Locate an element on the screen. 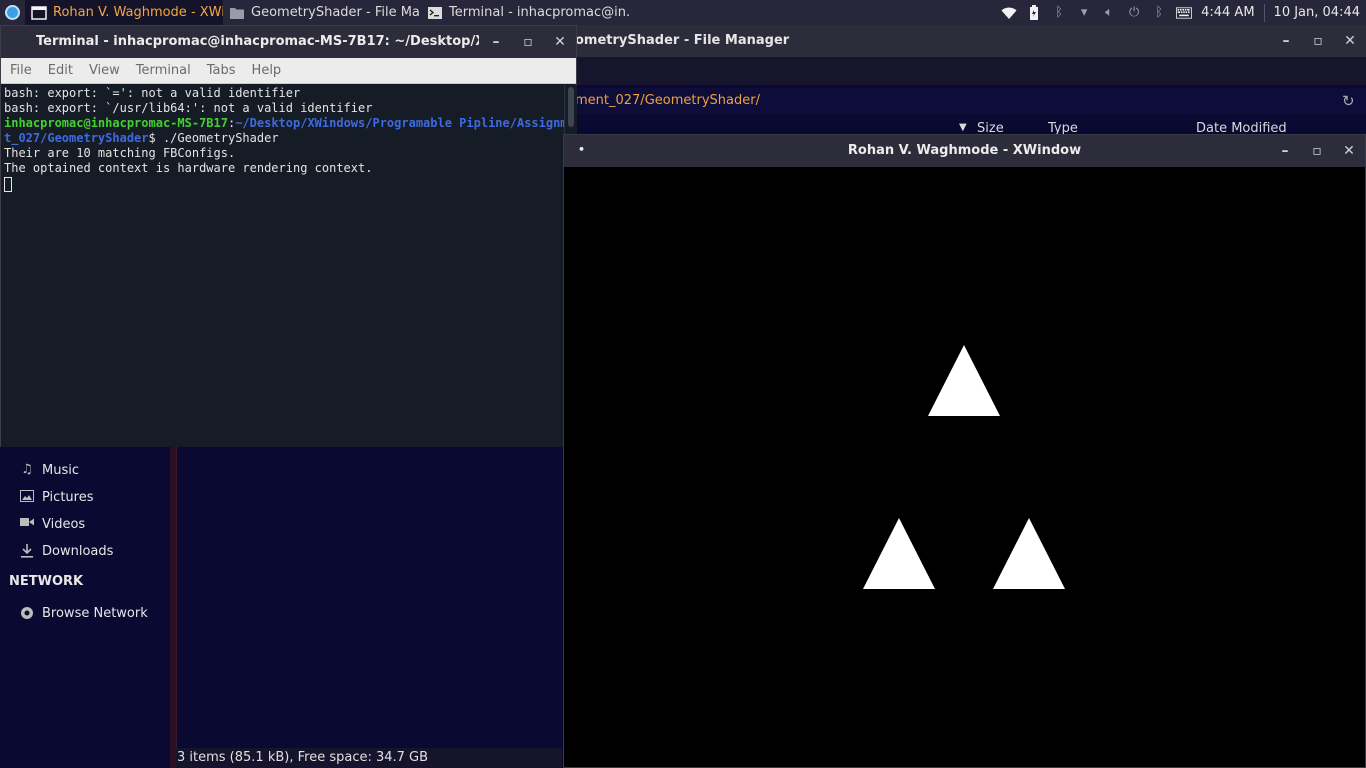 This screenshot has width=1366, height=768. sidebar-item-label: Pictures is located at coordinates (68, 497).